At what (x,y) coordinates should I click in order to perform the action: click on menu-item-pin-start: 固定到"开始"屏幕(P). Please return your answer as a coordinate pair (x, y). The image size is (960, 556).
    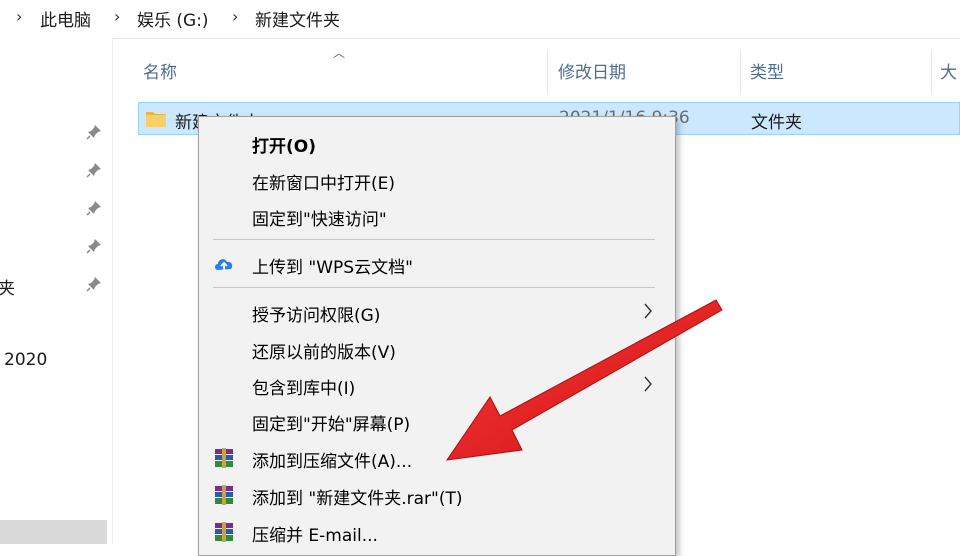
    Looking at the image, I should click on (437, 421).